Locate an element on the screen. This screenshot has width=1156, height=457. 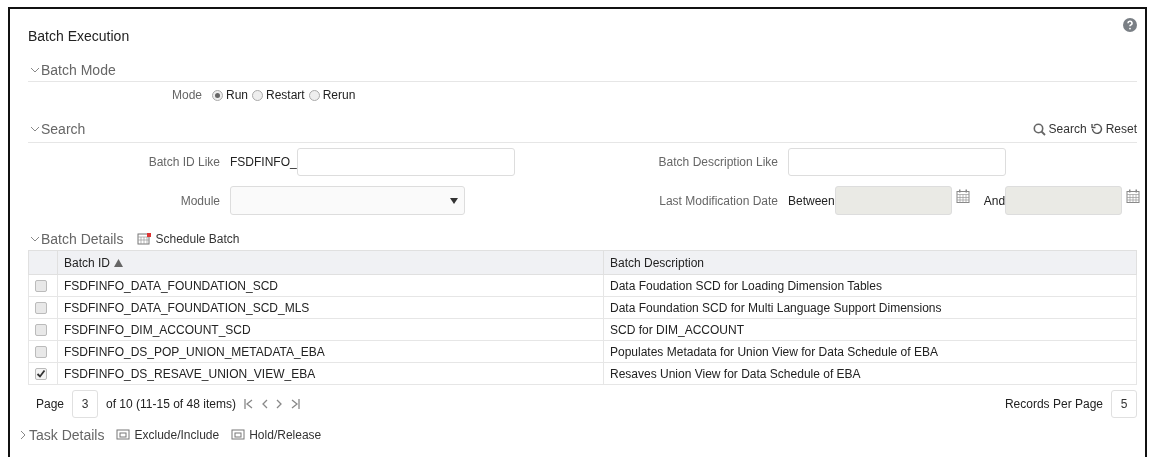
field-label: Between is located at coordinates (811, 200).